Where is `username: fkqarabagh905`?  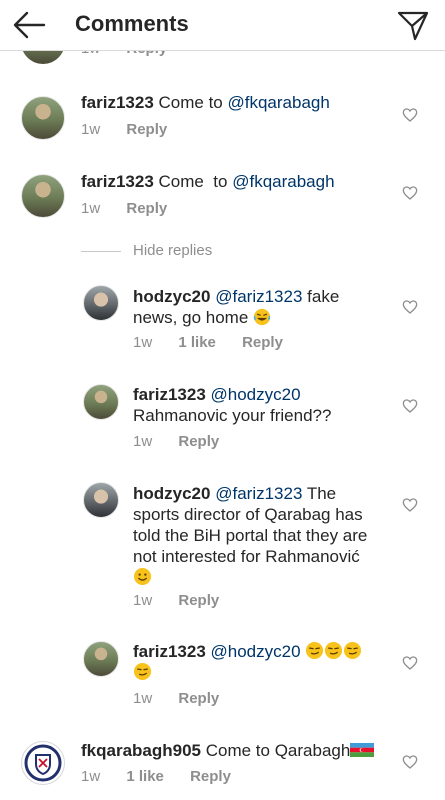 username: fkqarabagh905 is located at coordinates (141, 750).